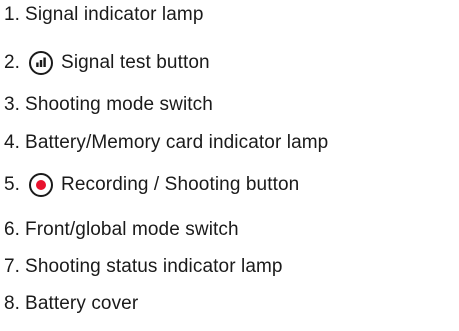  Describe the element at coordinates (132, 229) in the screenshot. I see `item-label: Front/global mode switch` at that location.